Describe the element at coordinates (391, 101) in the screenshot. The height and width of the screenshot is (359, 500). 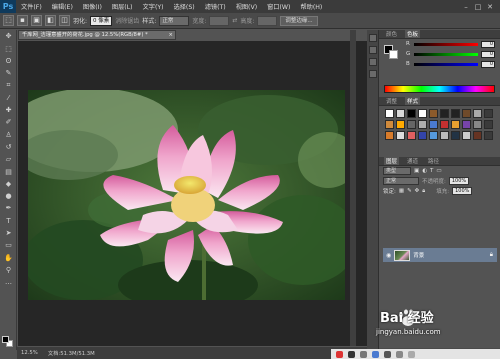
I see `tab-adjustments: 调整` at that location.